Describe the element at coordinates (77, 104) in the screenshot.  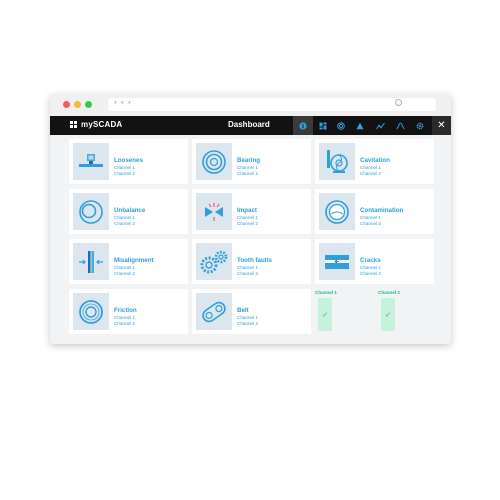
I see `minimize-window-dot` at that location.